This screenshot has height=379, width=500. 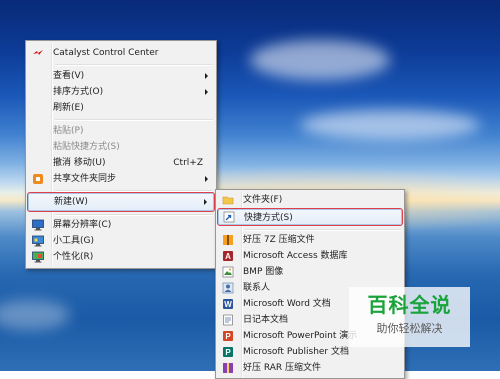 What do you see at coordinates (188, 163) in the screenshot?
I see `menu-item-shortcut: Ctrl+Z` at bounding box center [188, 163].